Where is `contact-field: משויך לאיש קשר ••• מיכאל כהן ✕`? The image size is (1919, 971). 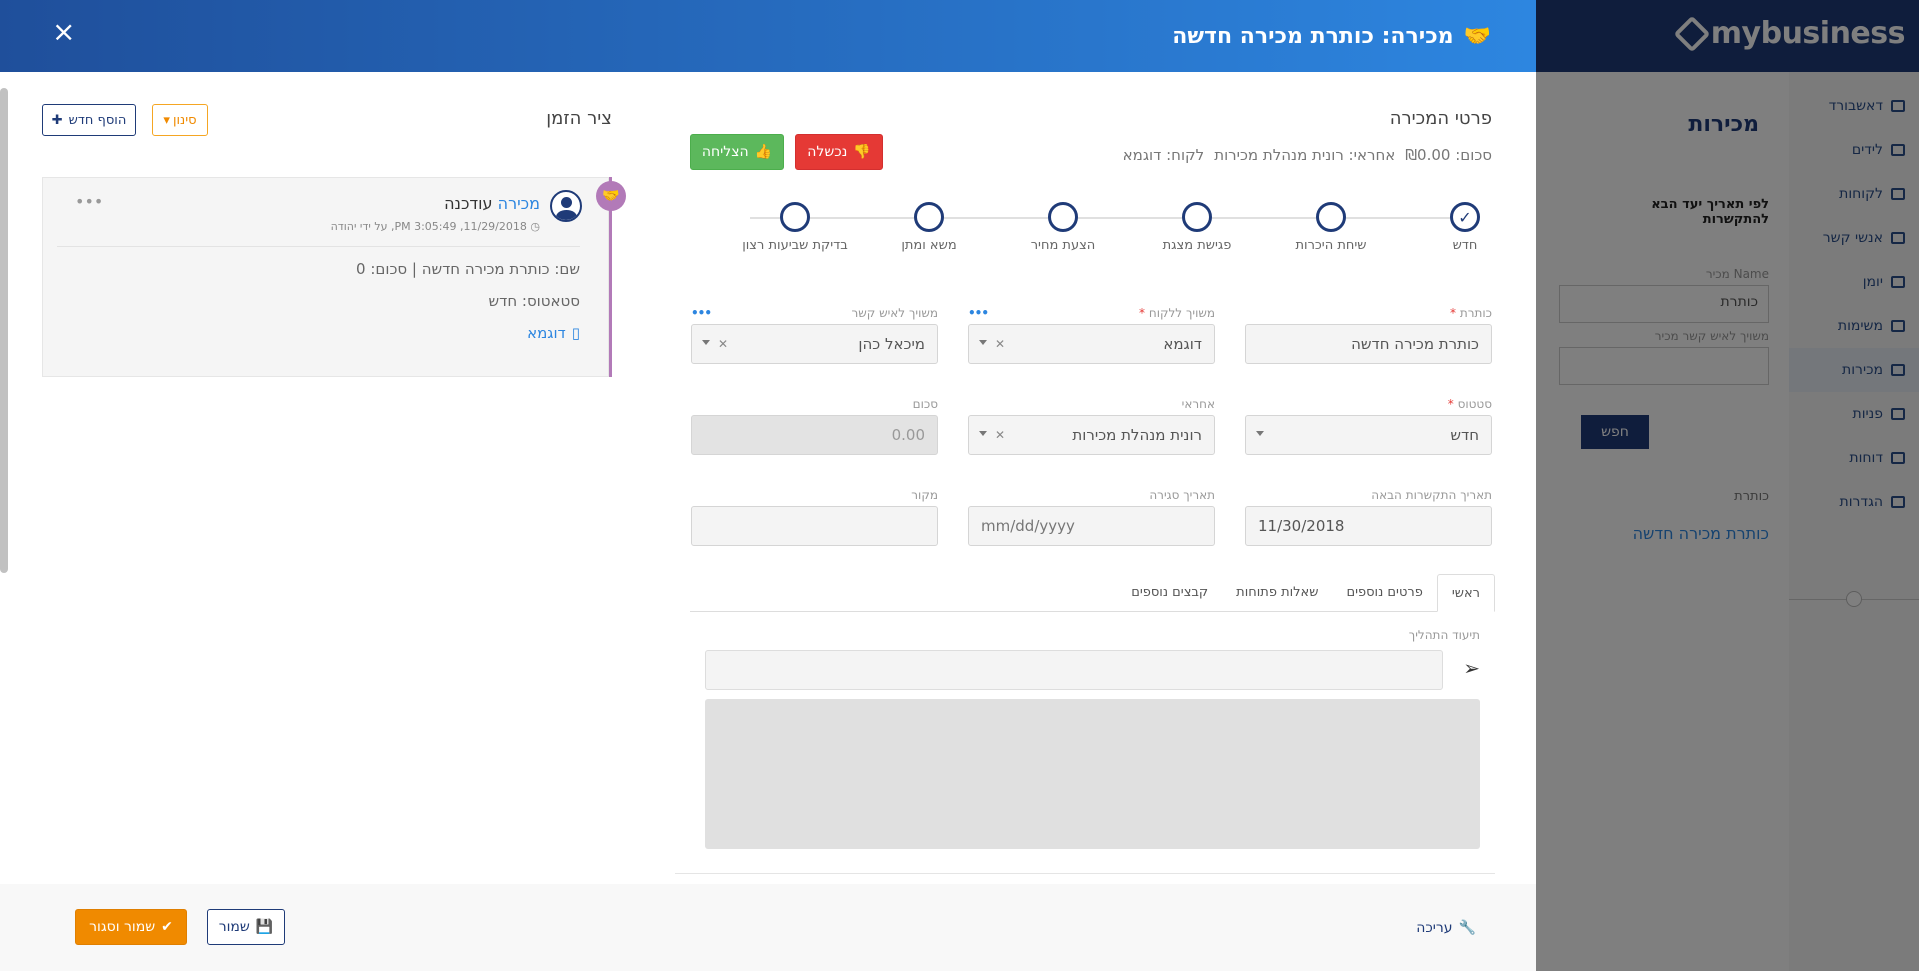
contact-field: משויך לאיש קשר ••• מיכאל כהן ✕ is located at coordinates (814, 335).